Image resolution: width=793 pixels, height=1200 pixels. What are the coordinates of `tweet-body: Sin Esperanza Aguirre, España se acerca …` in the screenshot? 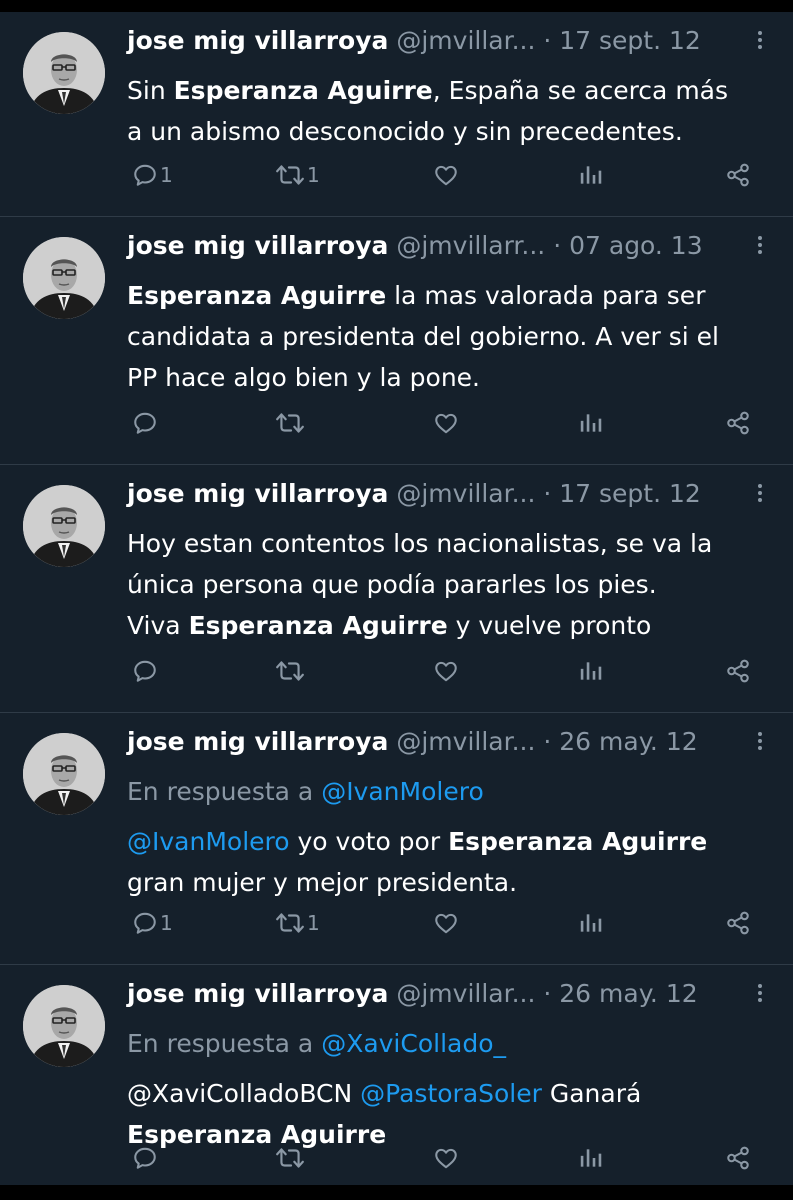 It's located at (452, 111).